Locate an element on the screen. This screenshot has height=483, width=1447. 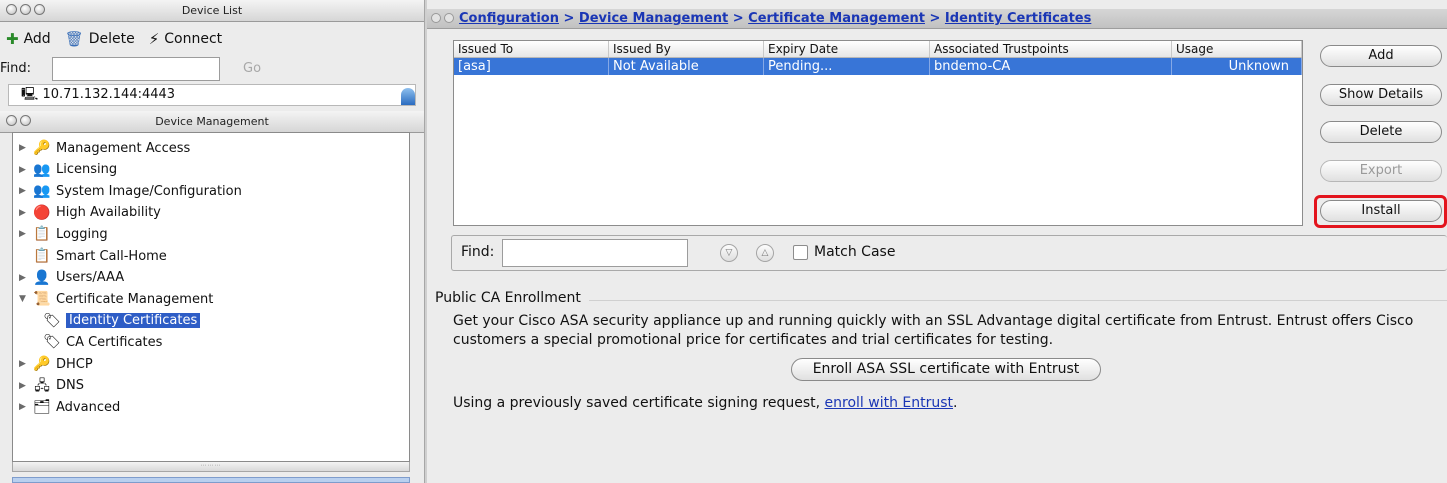
enroll-with-entrust-link: enroll with Entrust is located at coordinates (889, 403).